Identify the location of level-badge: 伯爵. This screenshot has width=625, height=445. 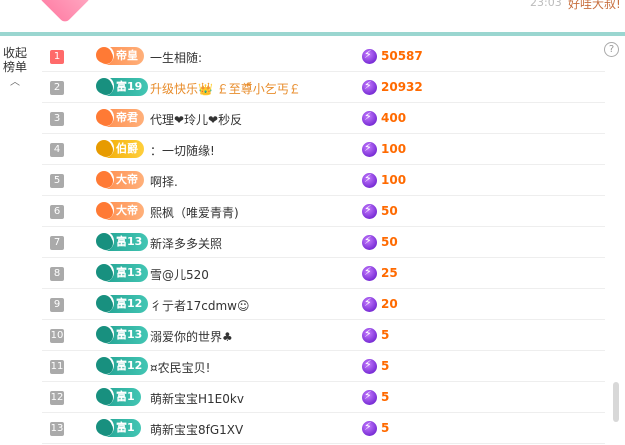
(119, 148).